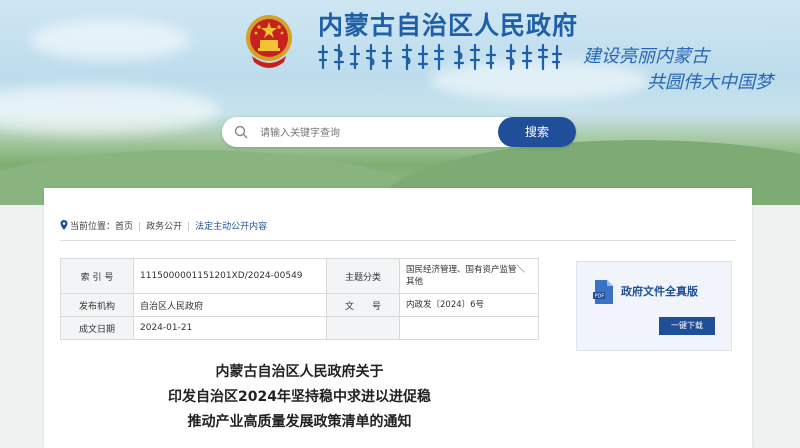 Image resolution: width=800 pixels, height=448 pixels. What do you see at coordinates (363, 276) in the screenshot?
I see `meta-key: 主题分类` at bounding box center [363, 276].